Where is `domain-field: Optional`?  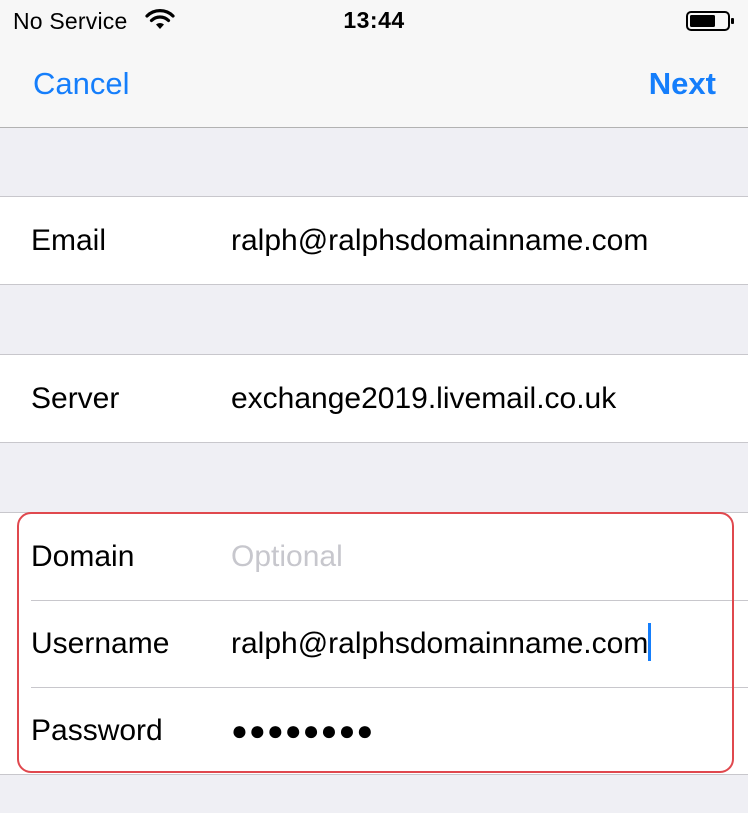
domain-field: Optional is located at coordinates (287, 556).